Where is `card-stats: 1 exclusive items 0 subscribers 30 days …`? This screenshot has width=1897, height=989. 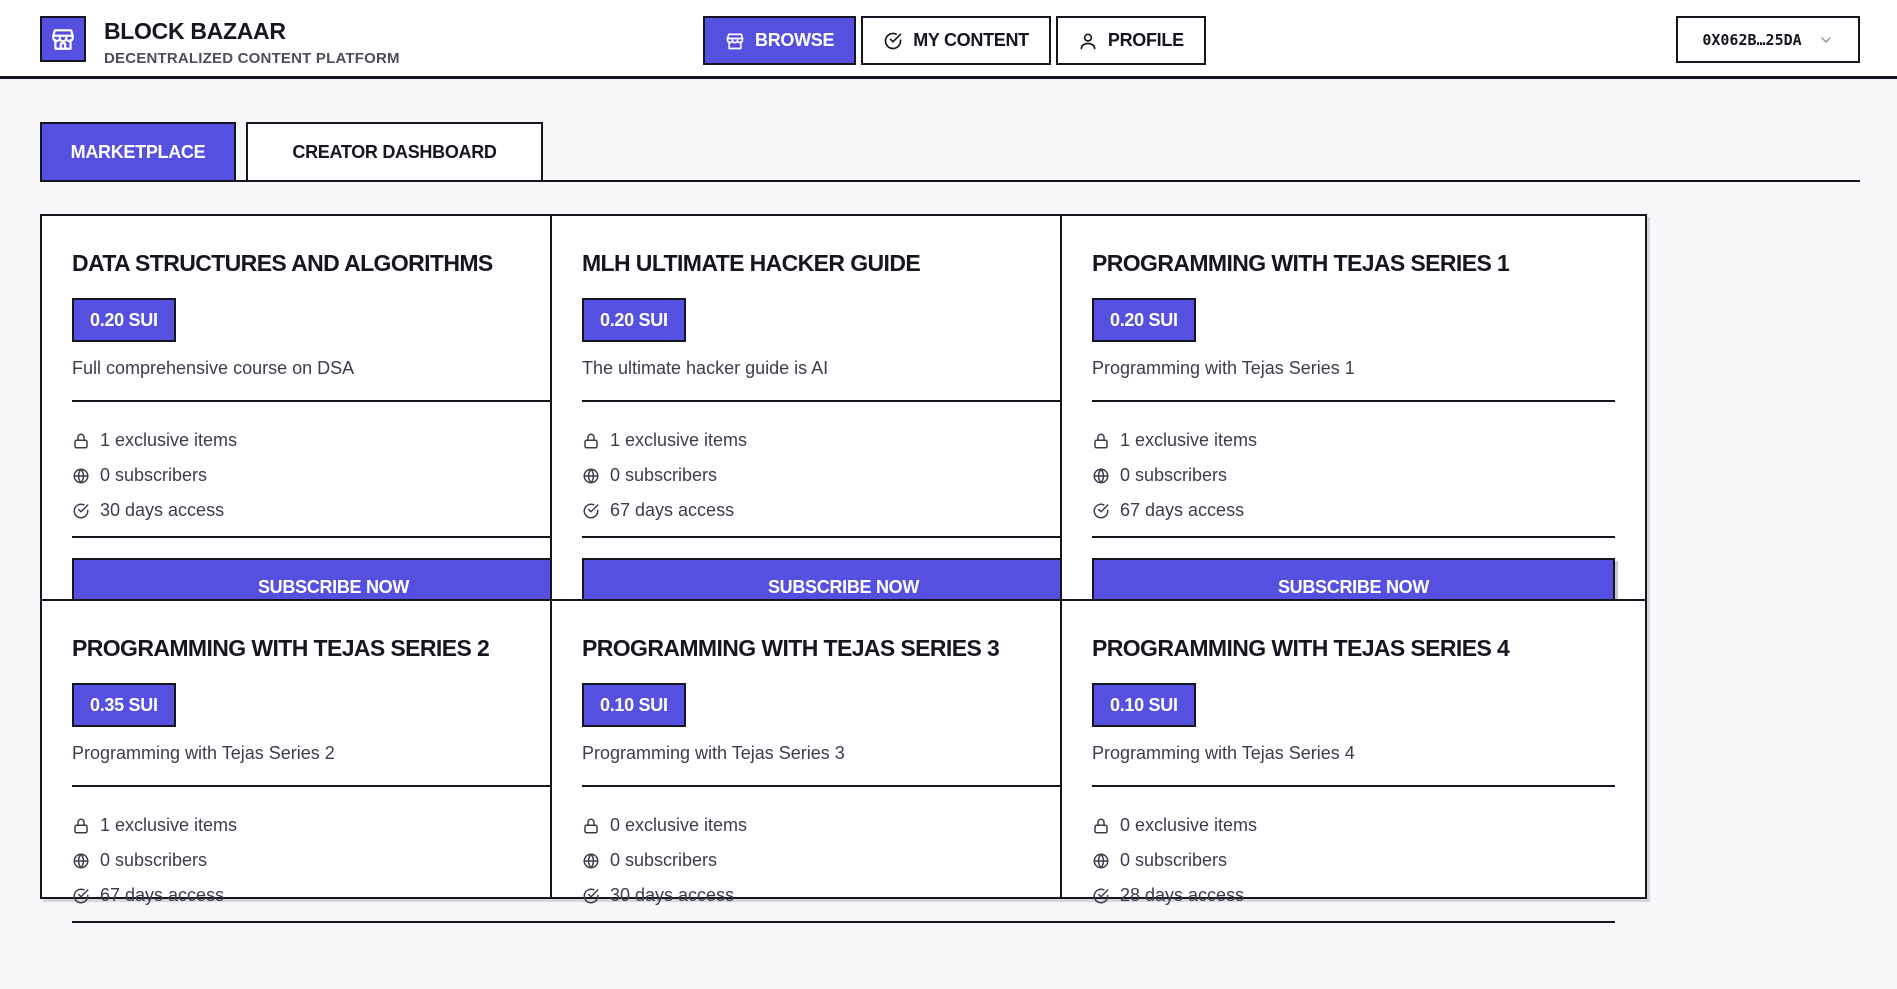 card-stats: 1 exclusive items 0 subscribers 30 days … is located at coordinates (154, 475).